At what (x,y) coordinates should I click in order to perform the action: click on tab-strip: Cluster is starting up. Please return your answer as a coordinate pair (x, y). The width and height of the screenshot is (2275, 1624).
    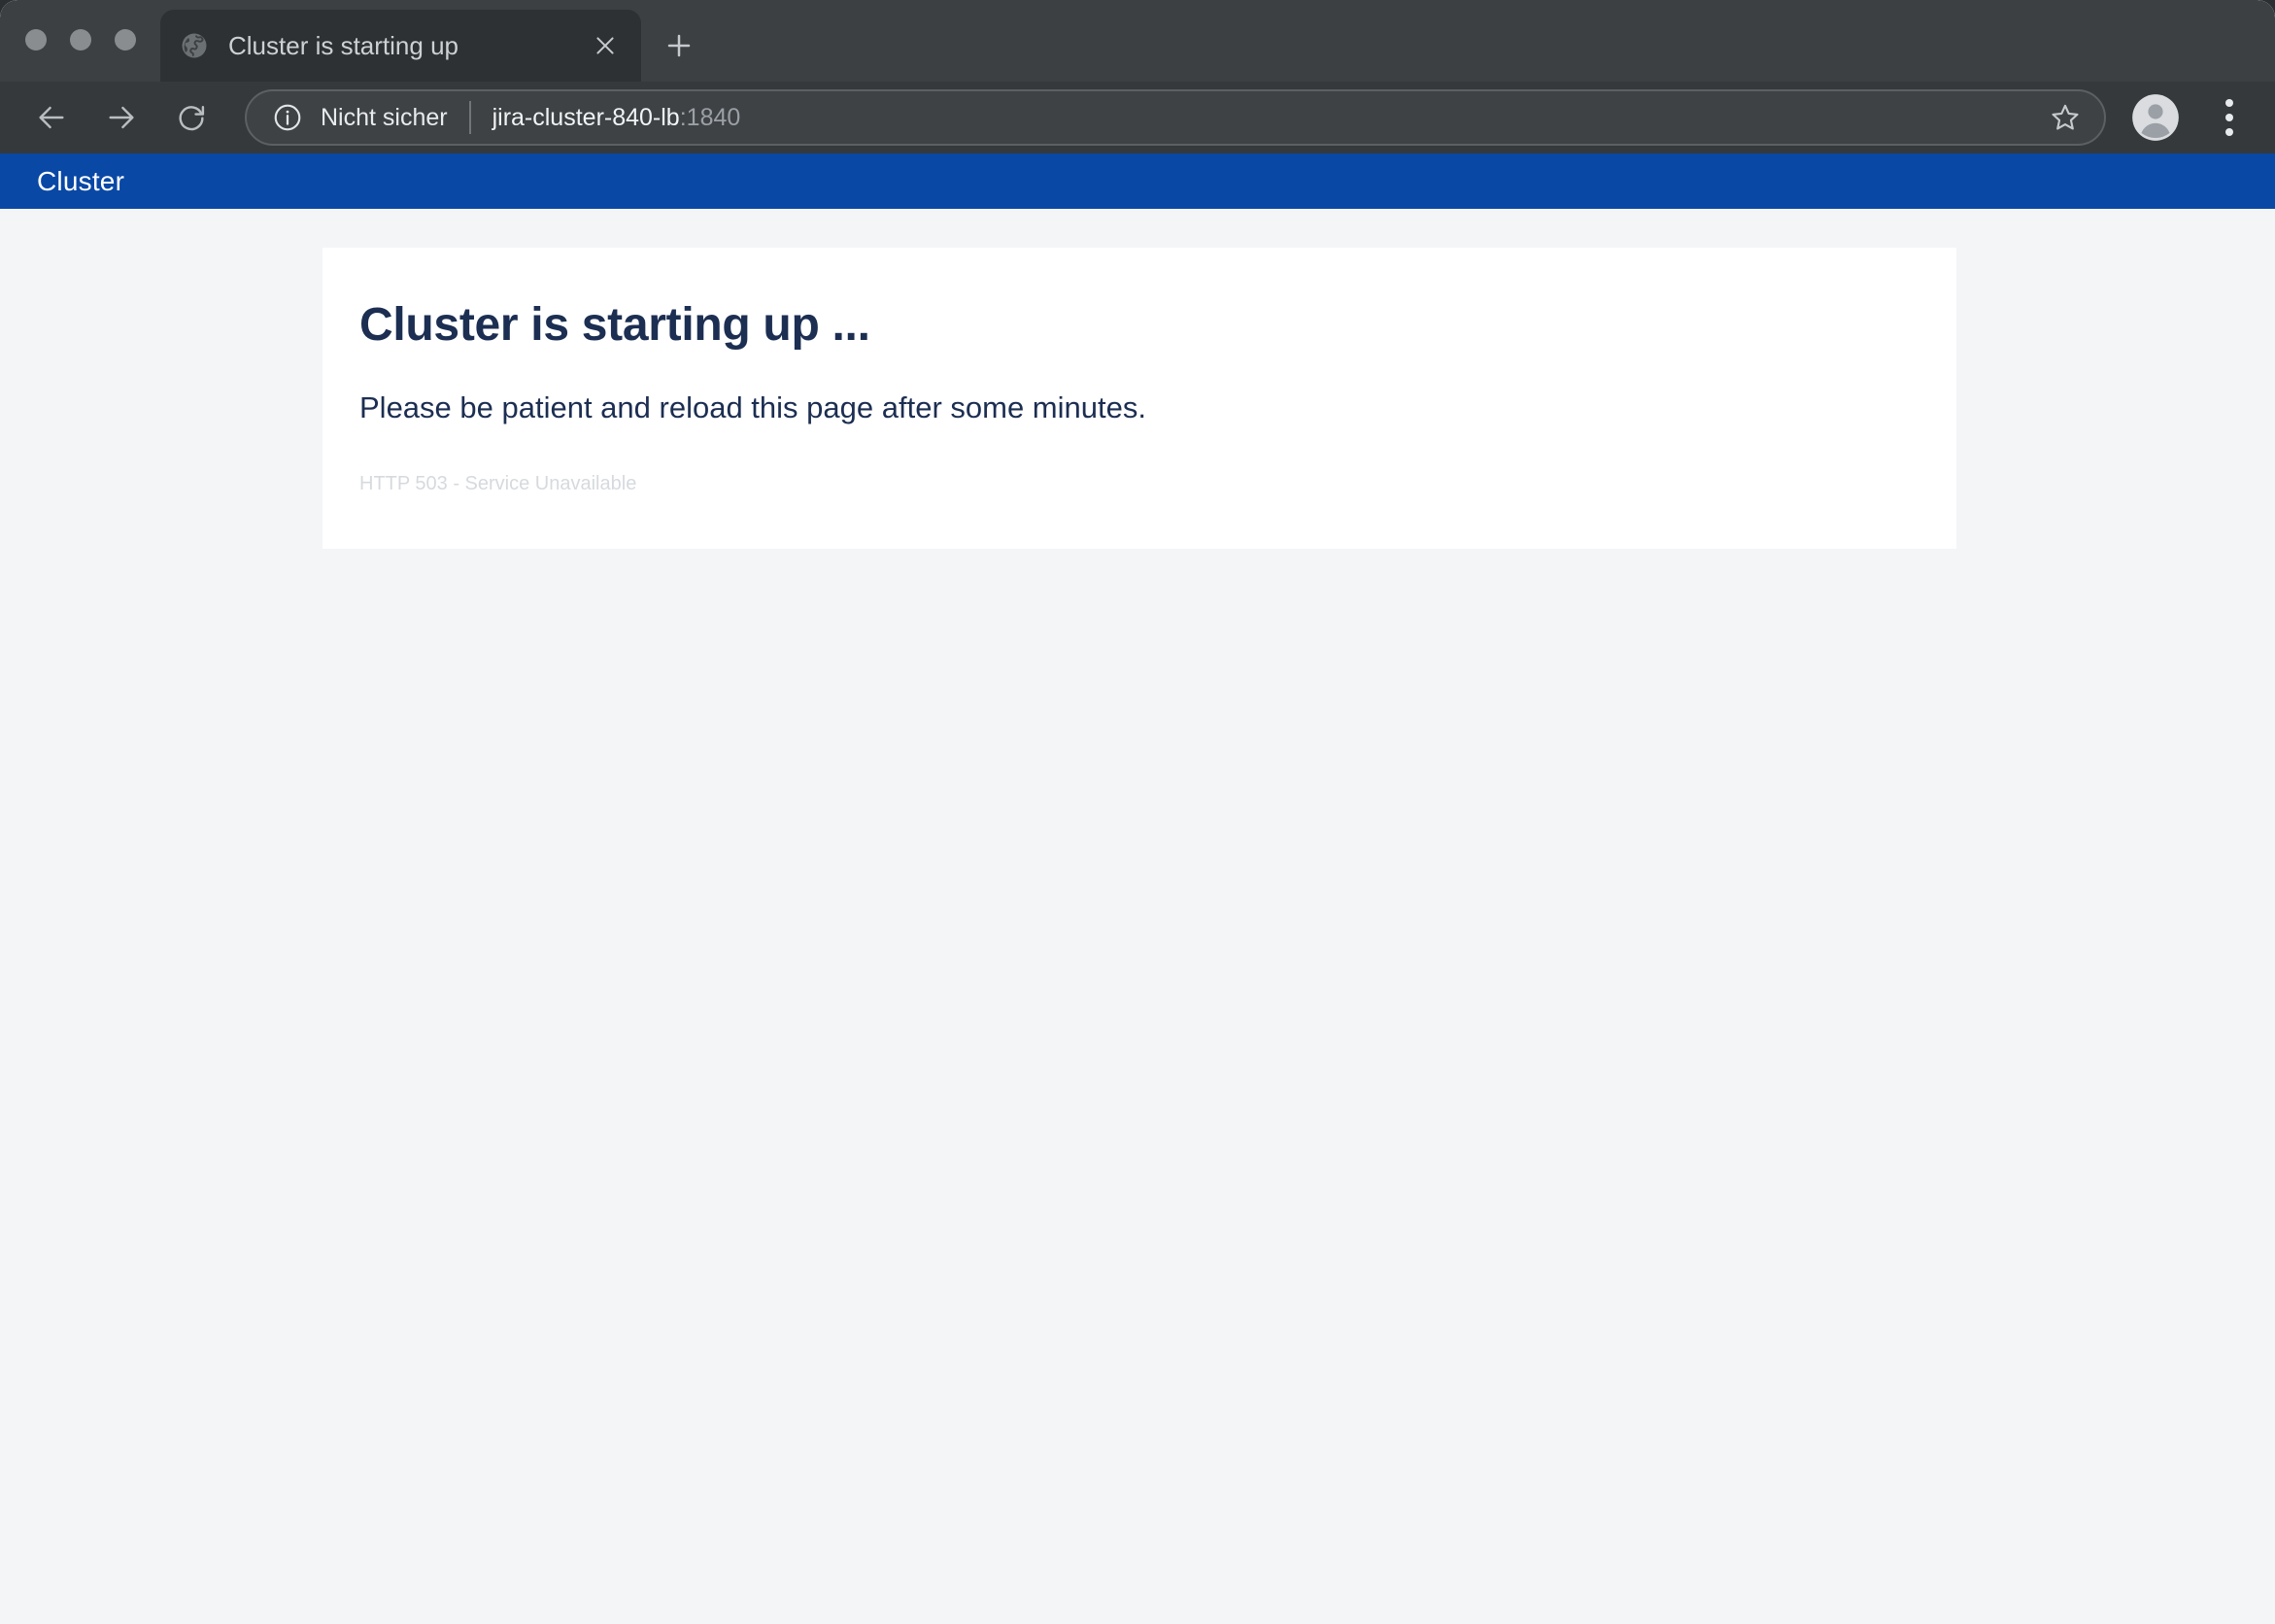
    Looking at the image, I should click on (1137, 41).